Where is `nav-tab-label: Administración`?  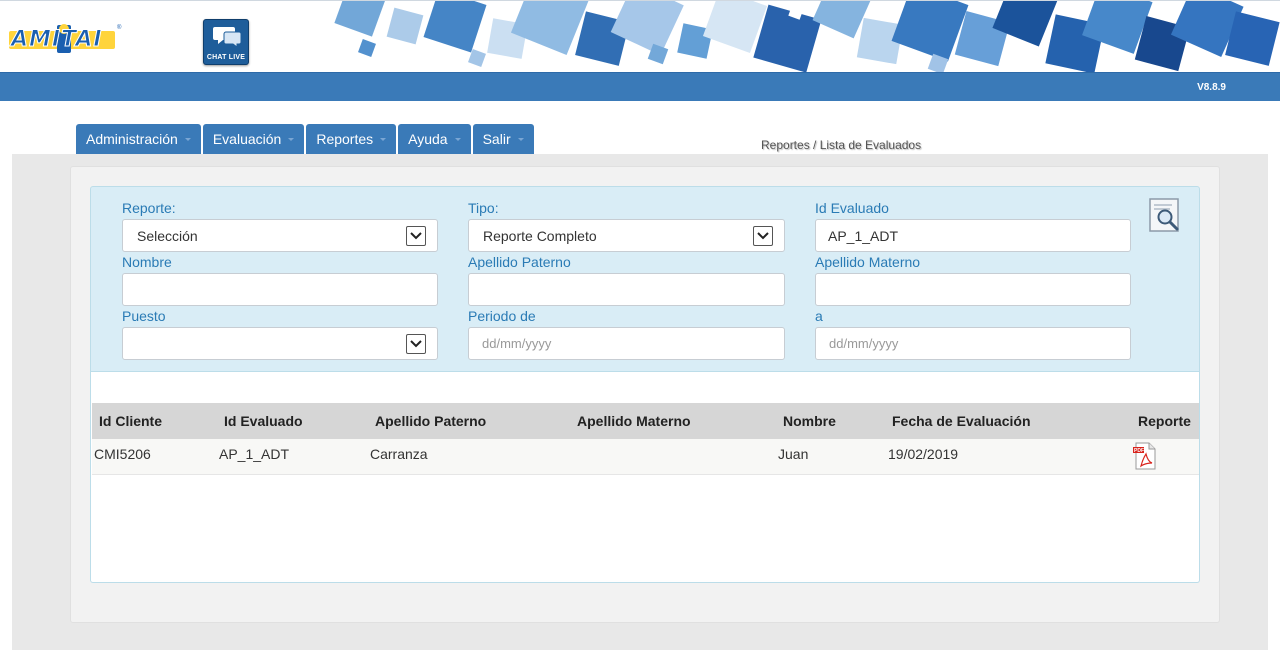 nav-tab-label: Administración is located at coordinates (132, 139).